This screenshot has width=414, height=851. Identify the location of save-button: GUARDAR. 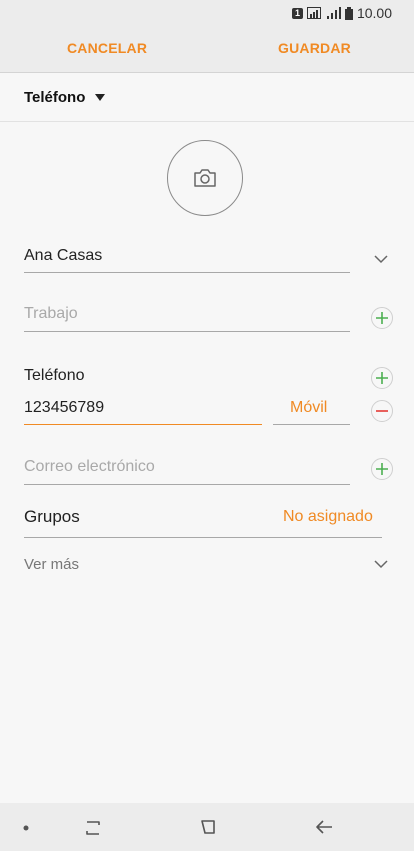
(314, 48).